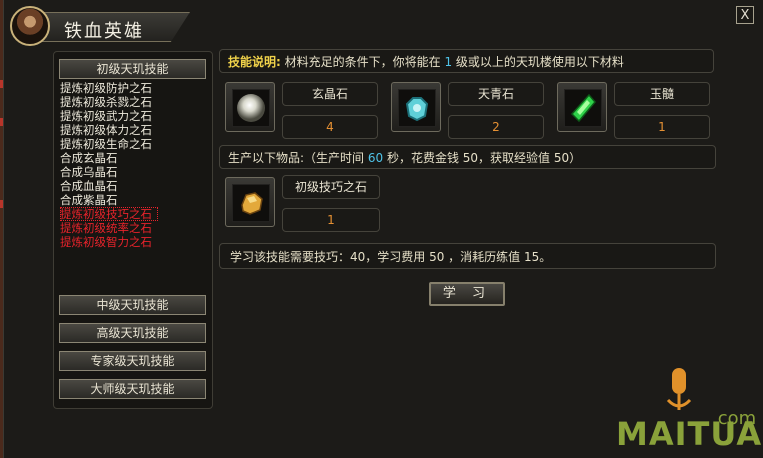 This screenshot has height=458, width=763. I want to click on crystal-orb-icon, so click(251, 108).